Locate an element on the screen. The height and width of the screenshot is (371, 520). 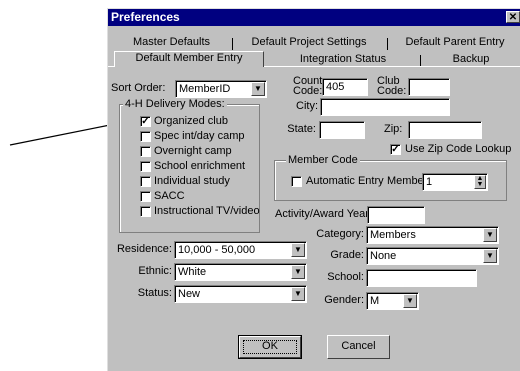
checkbox-overnight-camp is located at coordinates (145, 151).